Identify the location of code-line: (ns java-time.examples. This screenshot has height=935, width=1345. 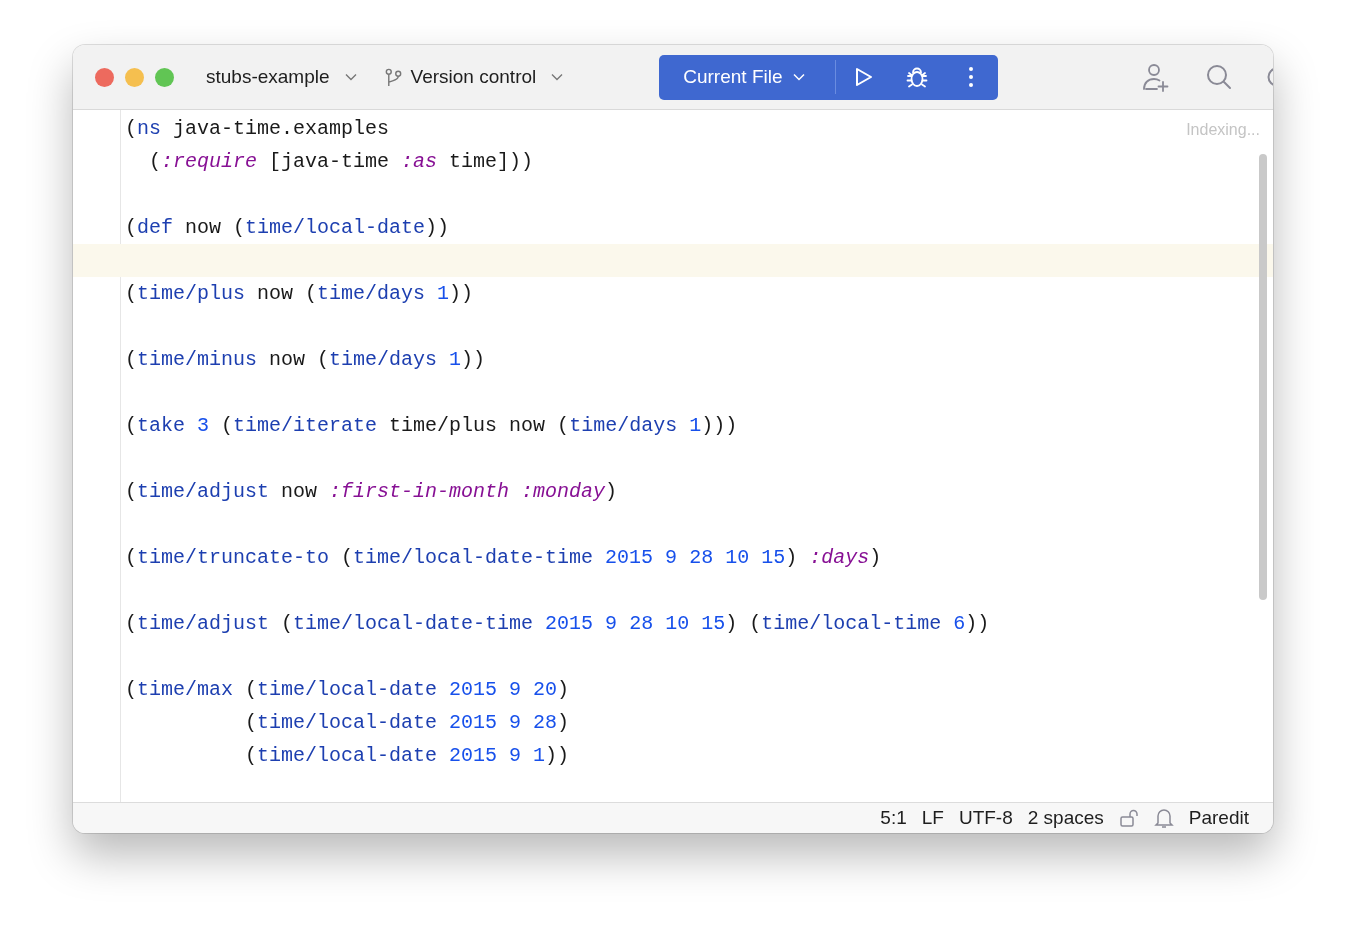
(257, 129).